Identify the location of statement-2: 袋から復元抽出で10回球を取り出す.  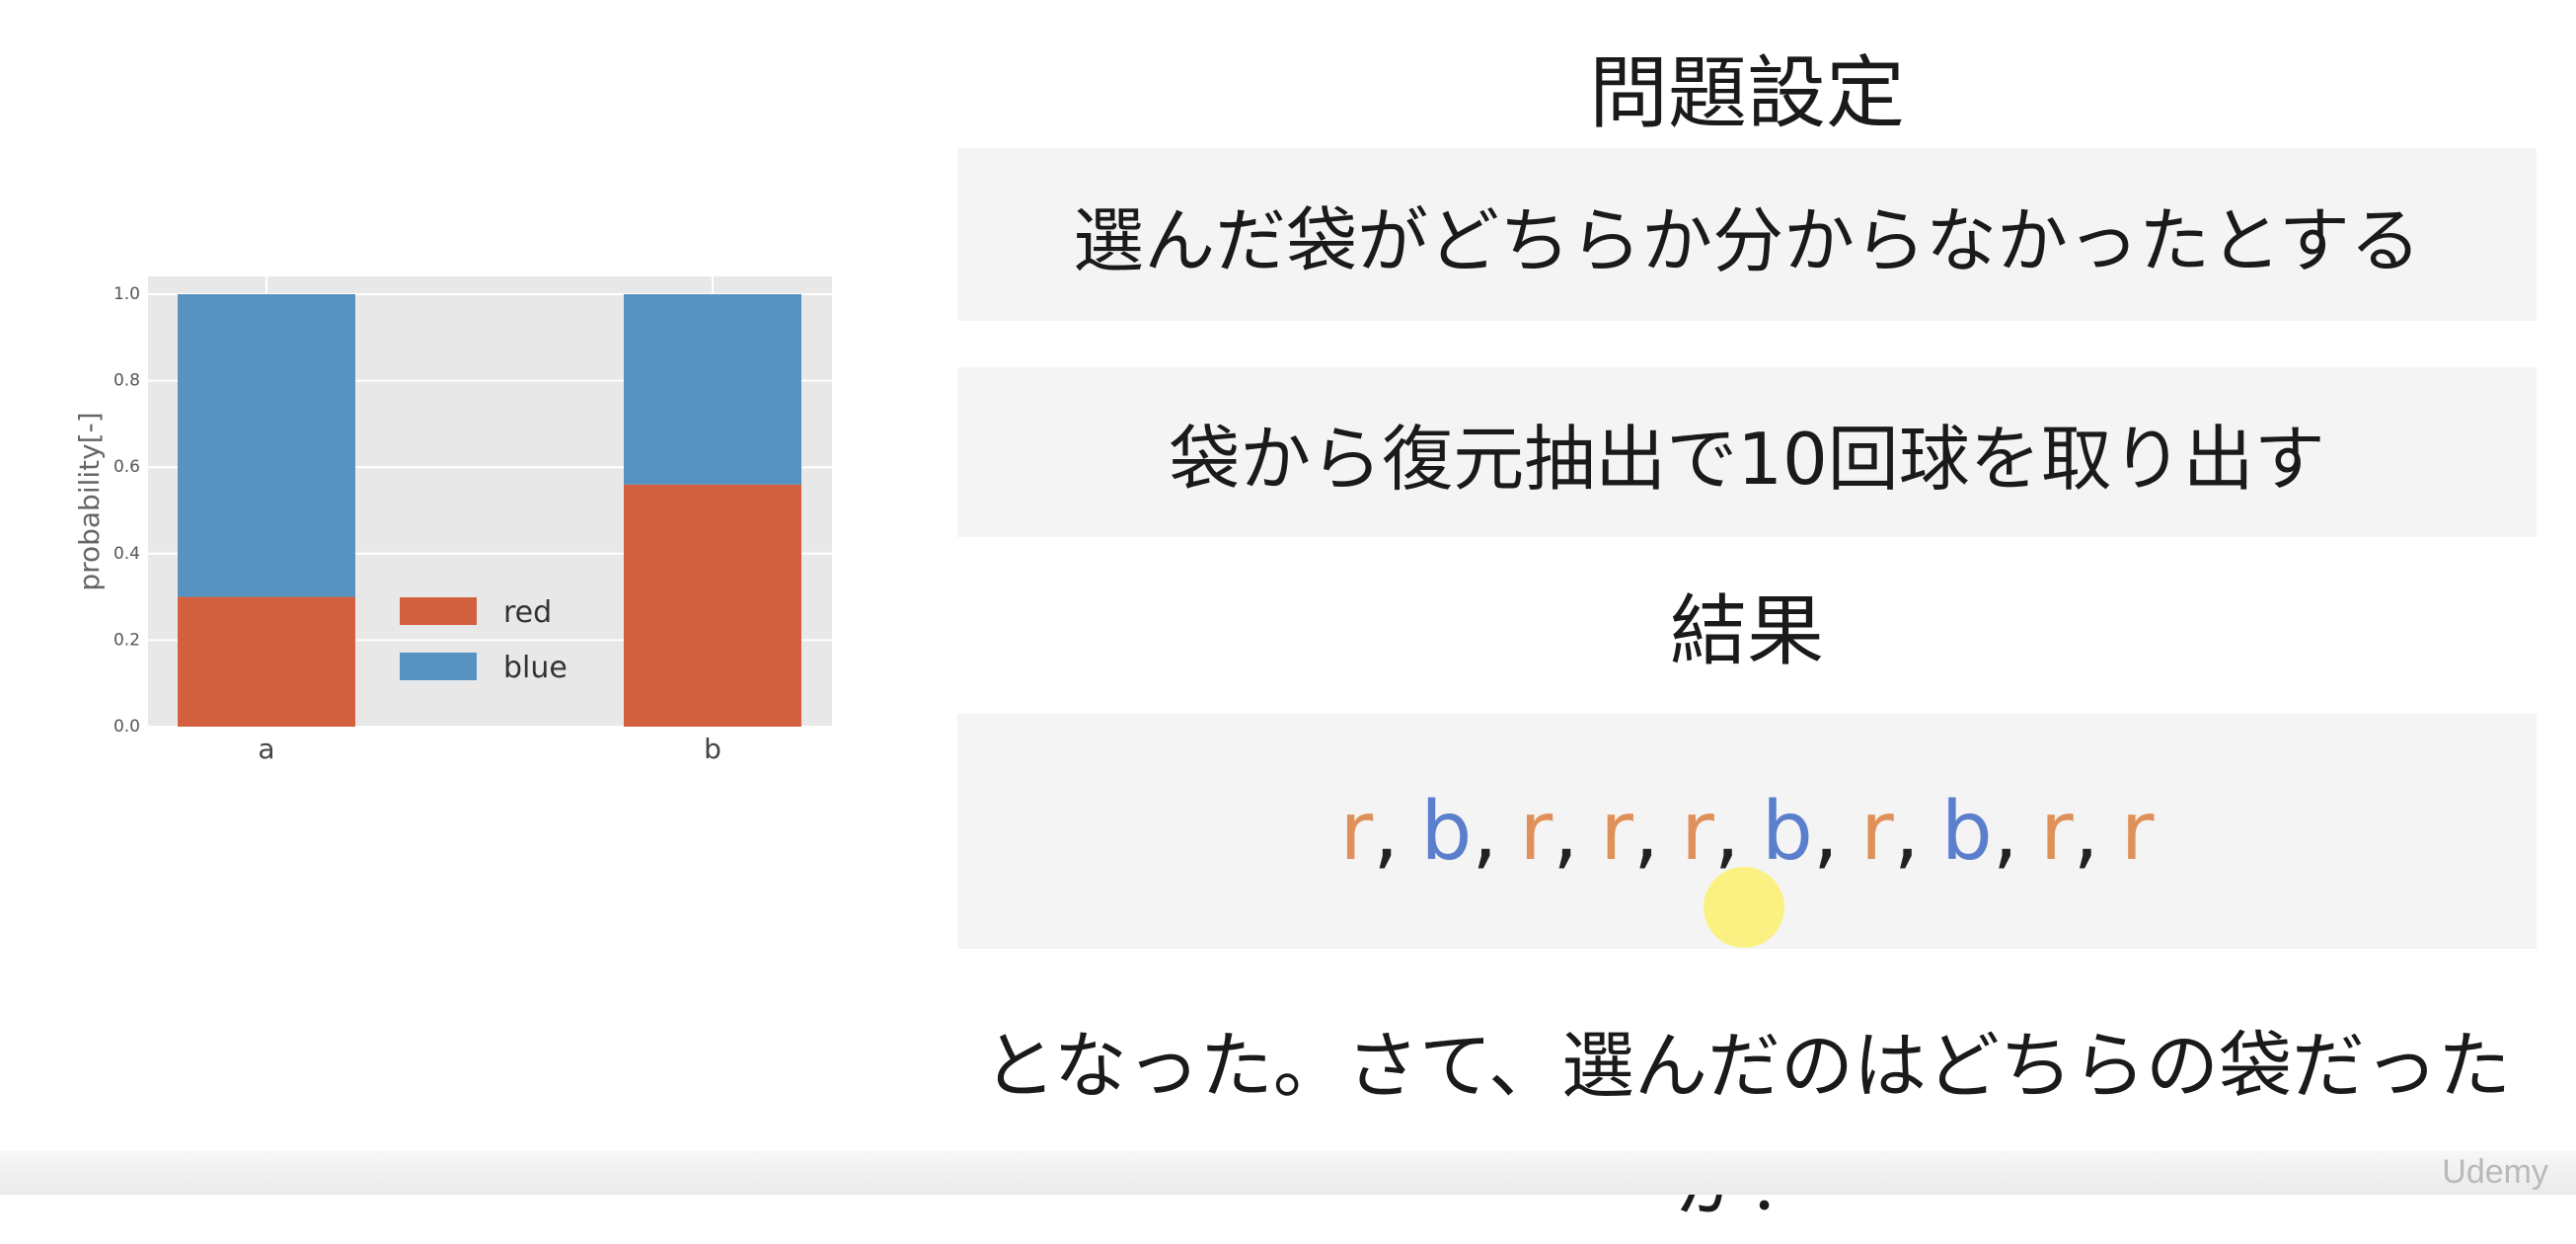
(1747, 459).